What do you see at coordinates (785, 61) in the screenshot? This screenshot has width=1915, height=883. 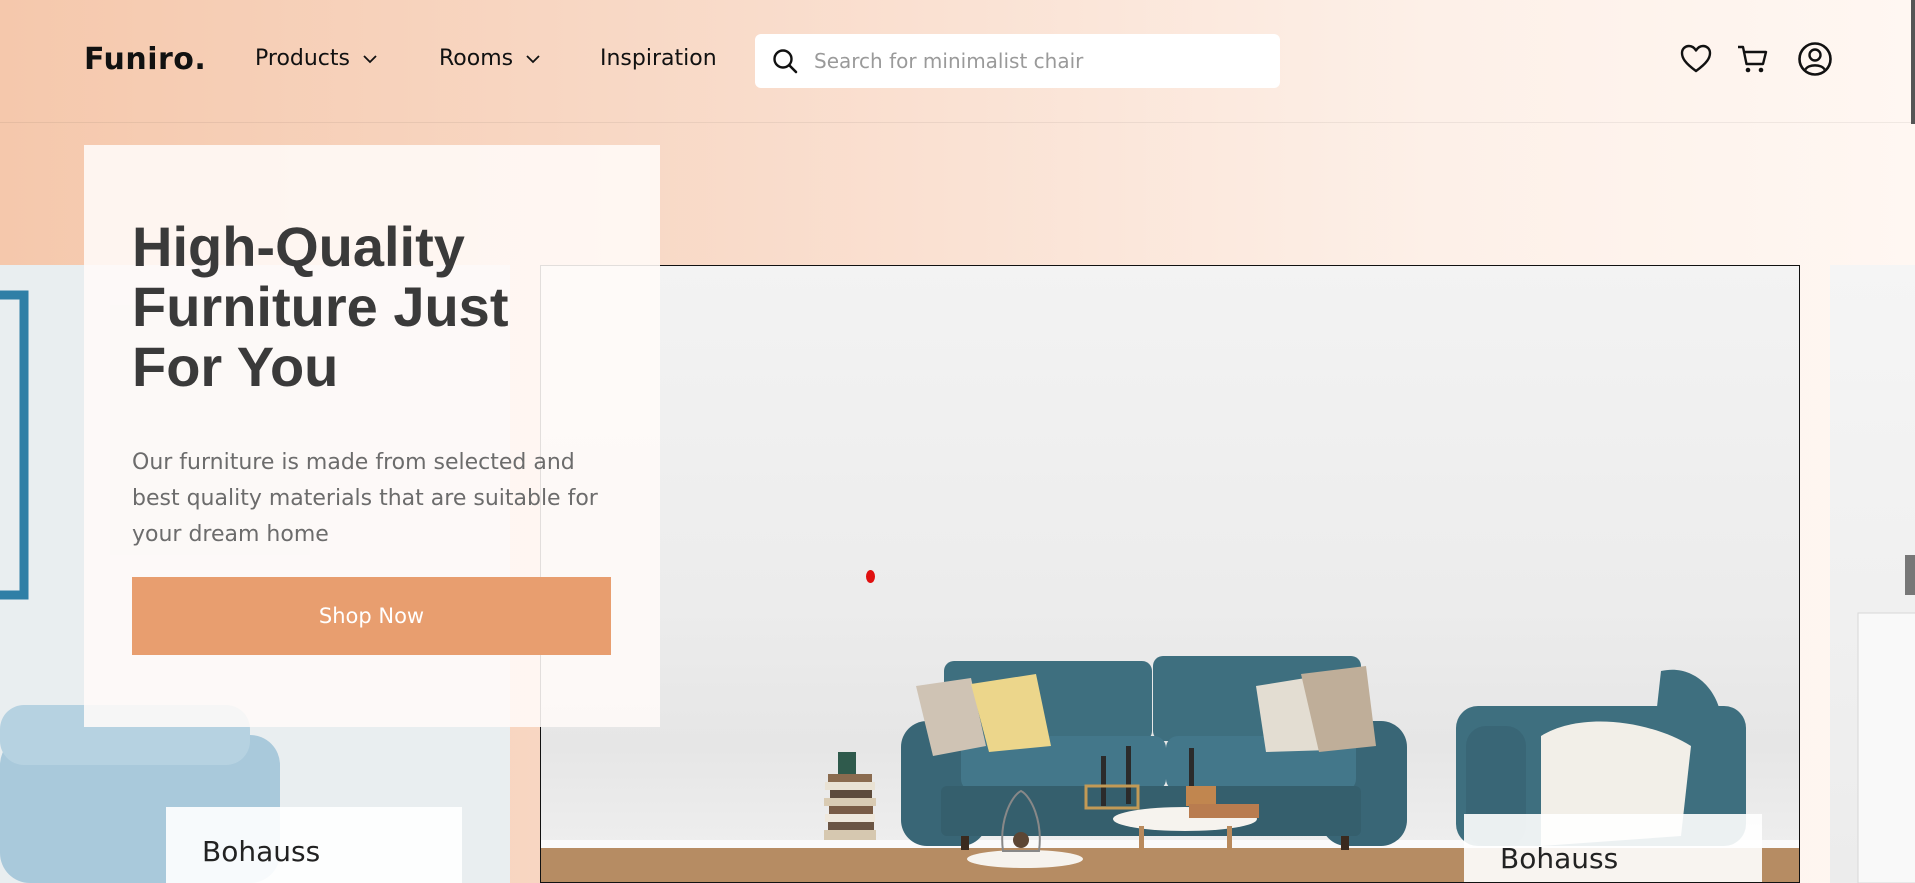 I see `search-icon` at bounding box center [785, 61].